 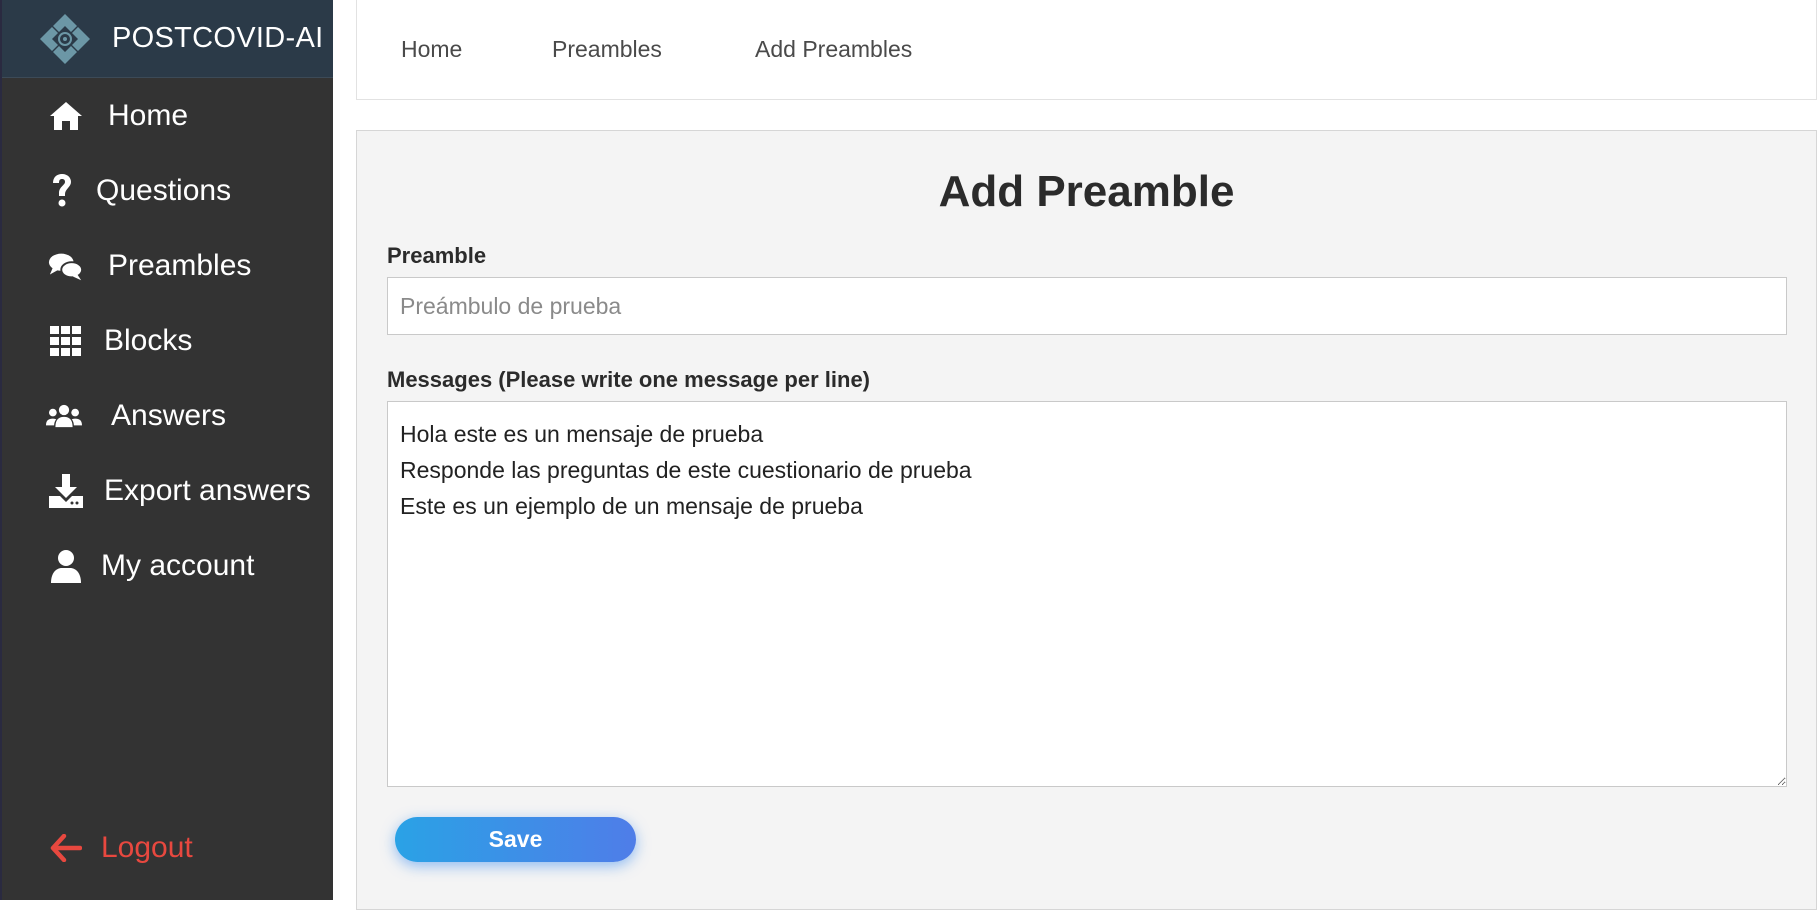 I want to click on sidebar-item-answers: Answers, so click(x=168, y=416).